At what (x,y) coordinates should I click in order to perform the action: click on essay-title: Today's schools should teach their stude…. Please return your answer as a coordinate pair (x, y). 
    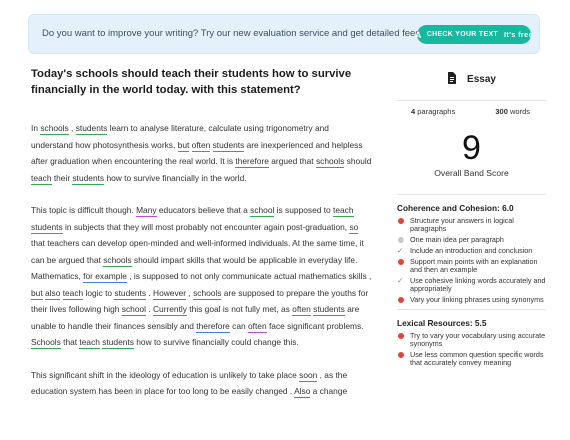
    Looking at the image, I should click on (191, 82).